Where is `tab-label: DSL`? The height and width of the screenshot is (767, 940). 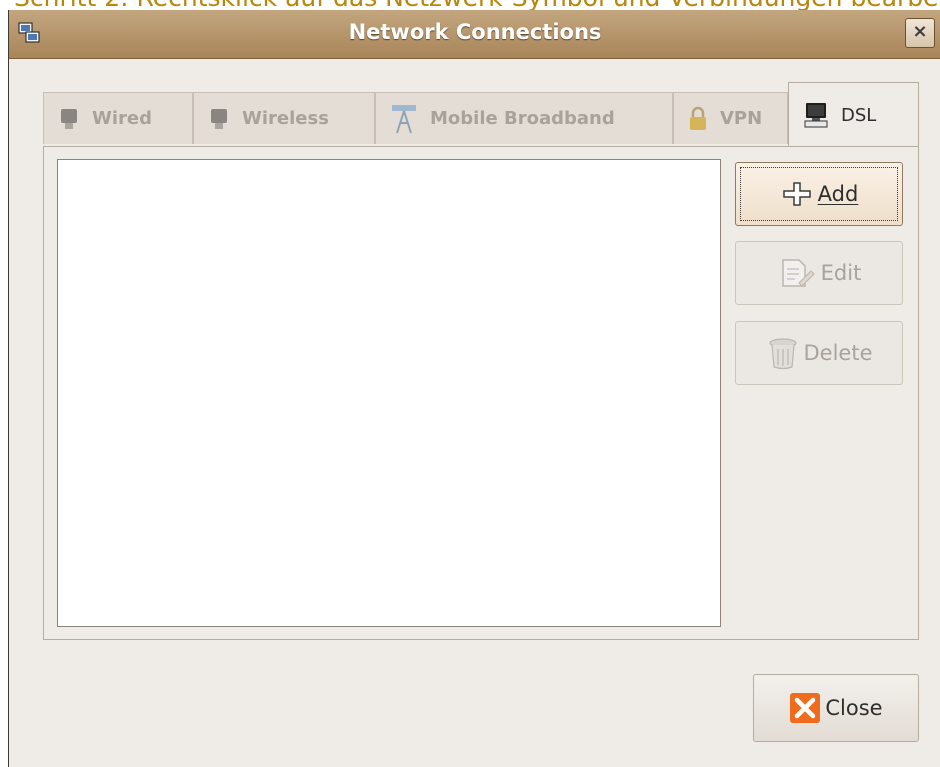
tab-label: DSL is located at coordinates (859, 115).